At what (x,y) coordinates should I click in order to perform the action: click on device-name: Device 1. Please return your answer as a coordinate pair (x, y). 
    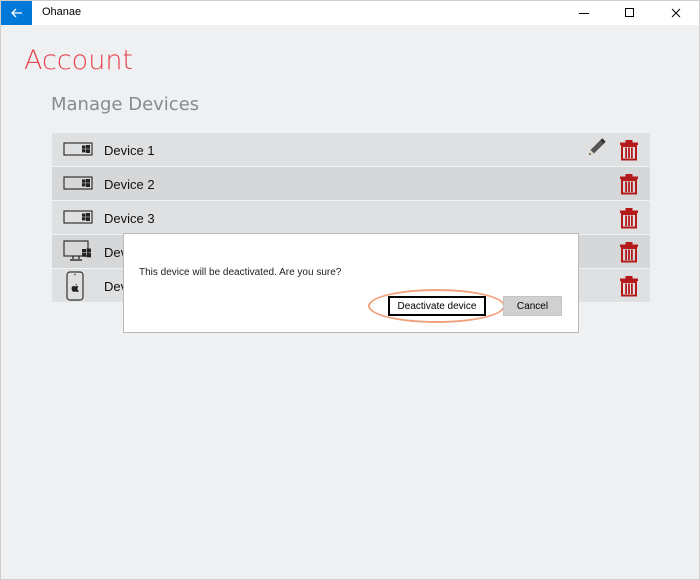
    Looking at the image, I should click on (129, 150).